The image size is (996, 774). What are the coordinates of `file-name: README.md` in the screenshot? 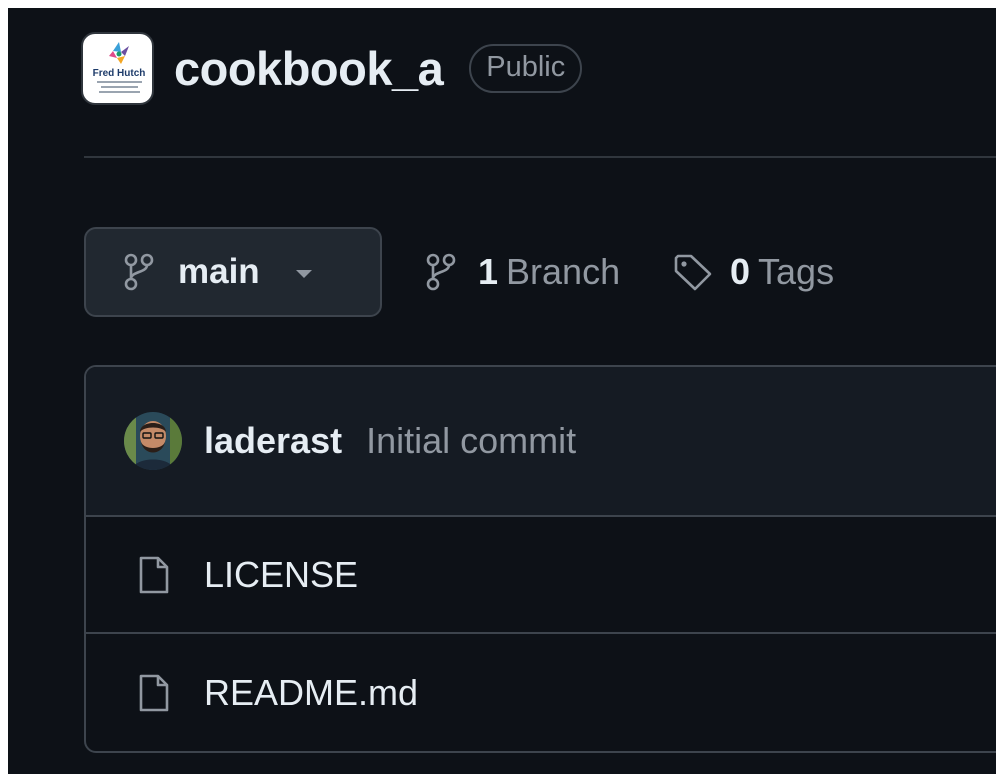 It's located at (311, 693).